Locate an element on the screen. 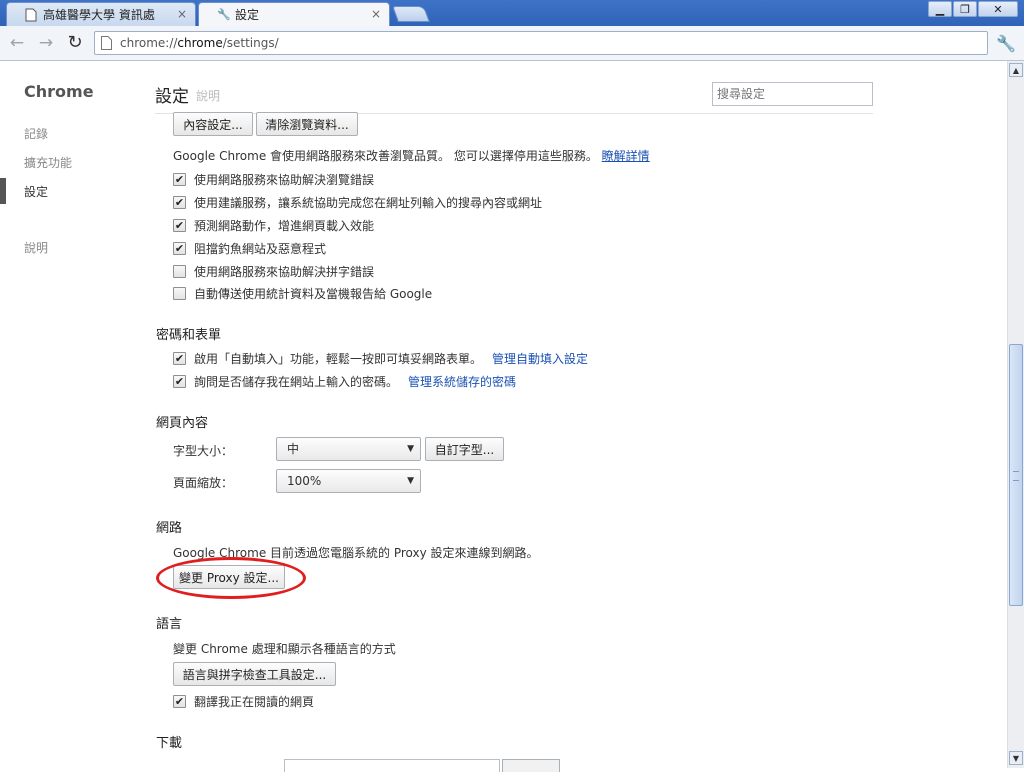 Image resolution: width=1024 pixels, height=772 pixels. checkbox-row: ✔ 預測網路動作，增進網頁載入效能 is located at coordinates (273, 225).